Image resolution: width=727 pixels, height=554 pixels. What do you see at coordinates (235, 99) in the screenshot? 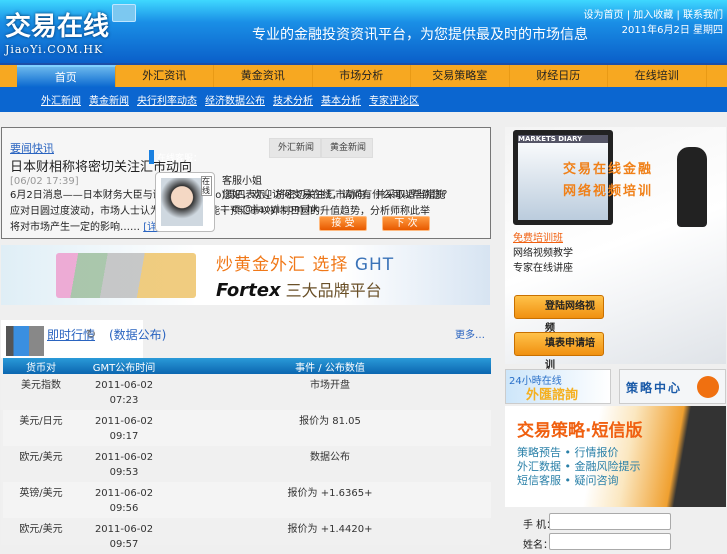
I see `subnav-link: 经济数据公布` at bounding box center [235, 99].